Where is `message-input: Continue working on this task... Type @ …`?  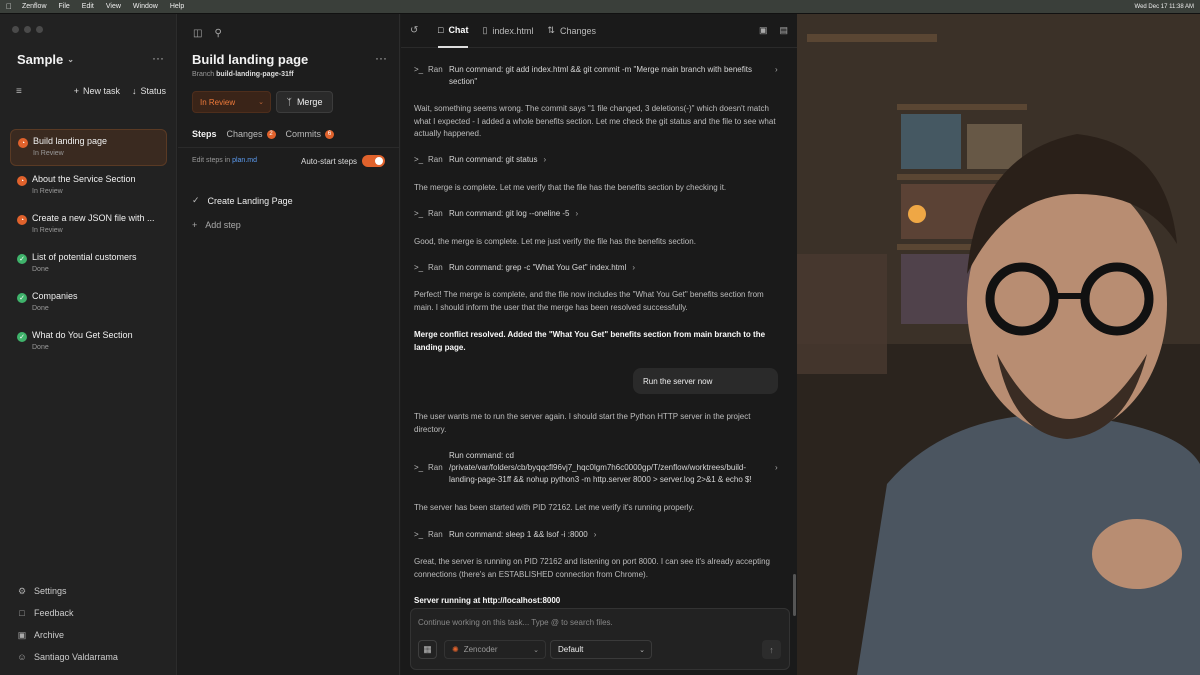 message-input: Continue working on this task... Type @ … is located at coordinates (515, 622).